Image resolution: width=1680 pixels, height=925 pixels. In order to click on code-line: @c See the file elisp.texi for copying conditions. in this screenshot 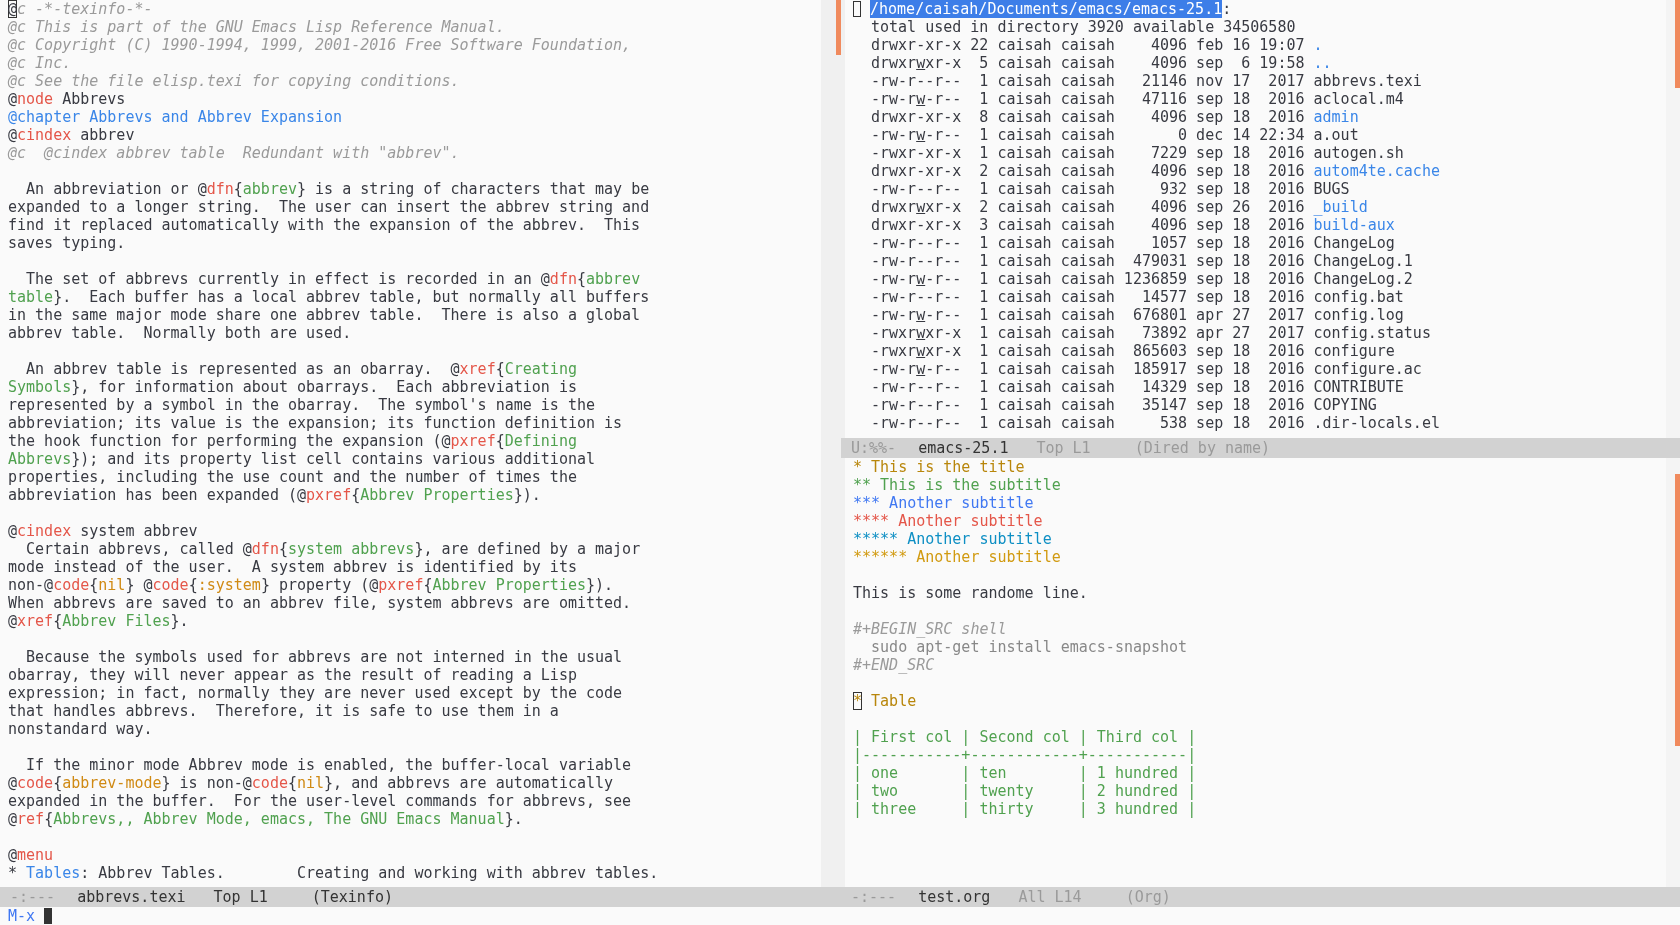, I will do `click(234, 81)`.